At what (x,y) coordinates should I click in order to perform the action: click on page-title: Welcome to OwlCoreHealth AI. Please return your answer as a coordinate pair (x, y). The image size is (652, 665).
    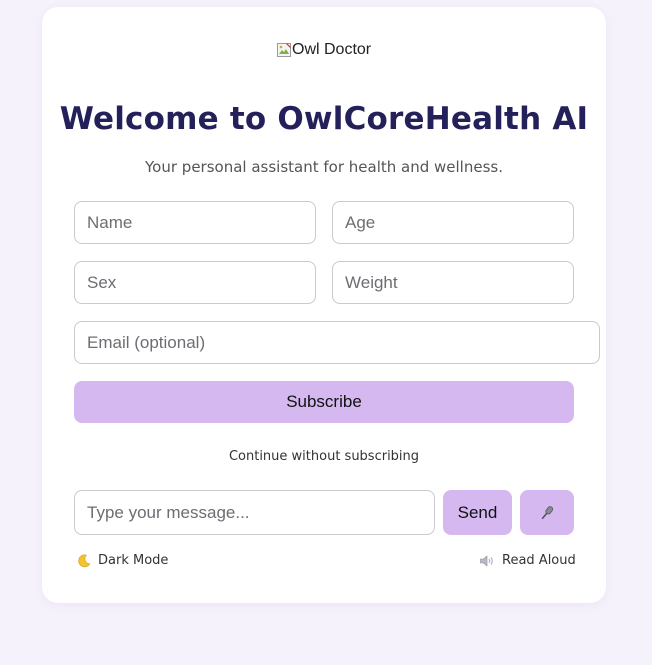
    Looking at the image, I should click on (324, 119).